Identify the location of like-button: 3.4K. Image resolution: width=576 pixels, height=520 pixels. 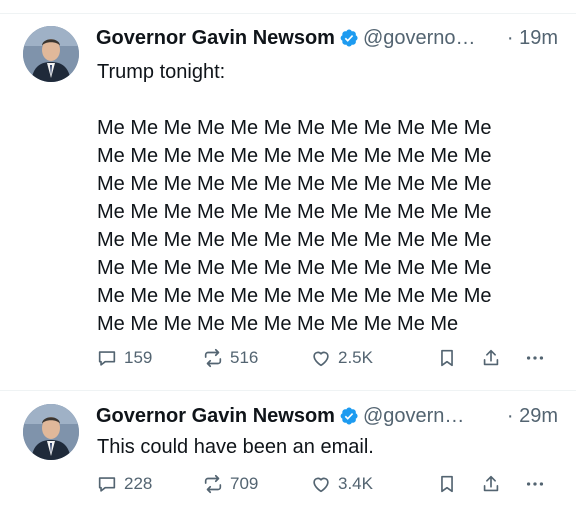
(341, 484).